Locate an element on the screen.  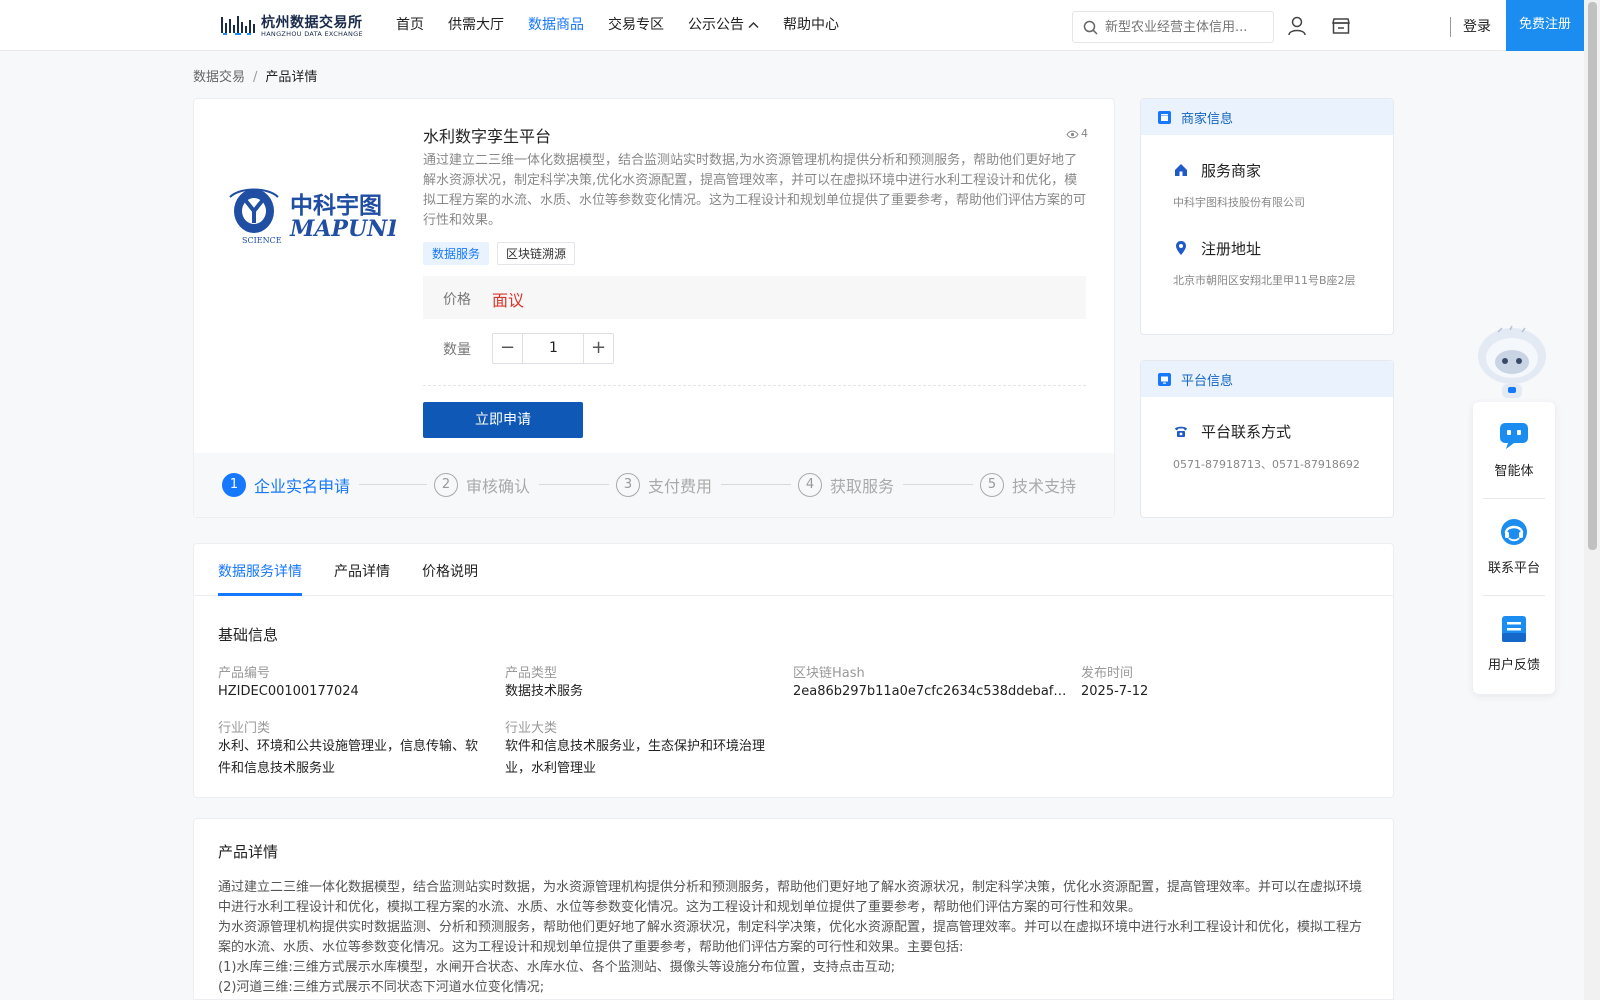
feedback-button: 用户反馈 is located at coordinates (1514, 644).